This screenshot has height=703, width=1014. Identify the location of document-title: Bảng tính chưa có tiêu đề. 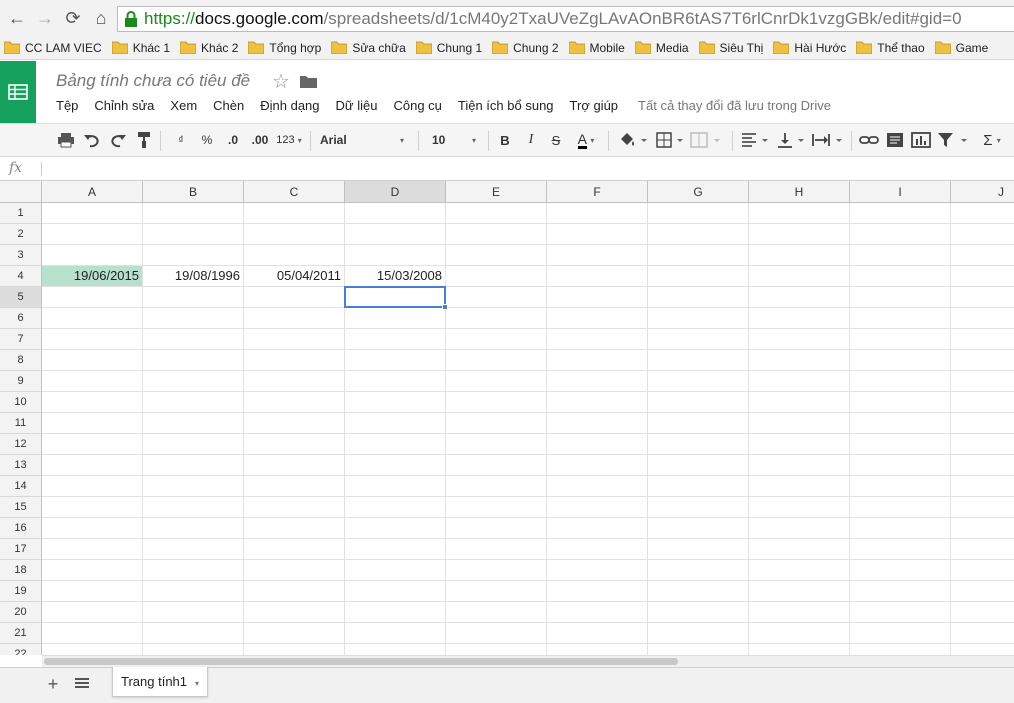
(153, 81).